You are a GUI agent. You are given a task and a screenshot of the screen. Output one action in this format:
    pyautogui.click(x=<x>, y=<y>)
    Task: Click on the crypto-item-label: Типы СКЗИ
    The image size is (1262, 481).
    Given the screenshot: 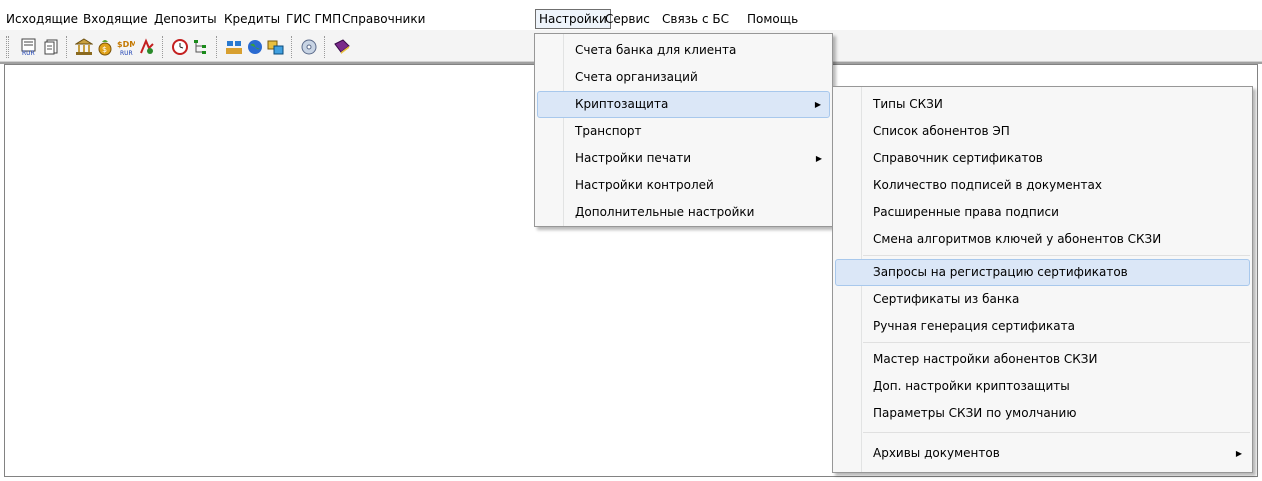 What is the action you would take?
    pyautogui.click(x=908, y=104)
    